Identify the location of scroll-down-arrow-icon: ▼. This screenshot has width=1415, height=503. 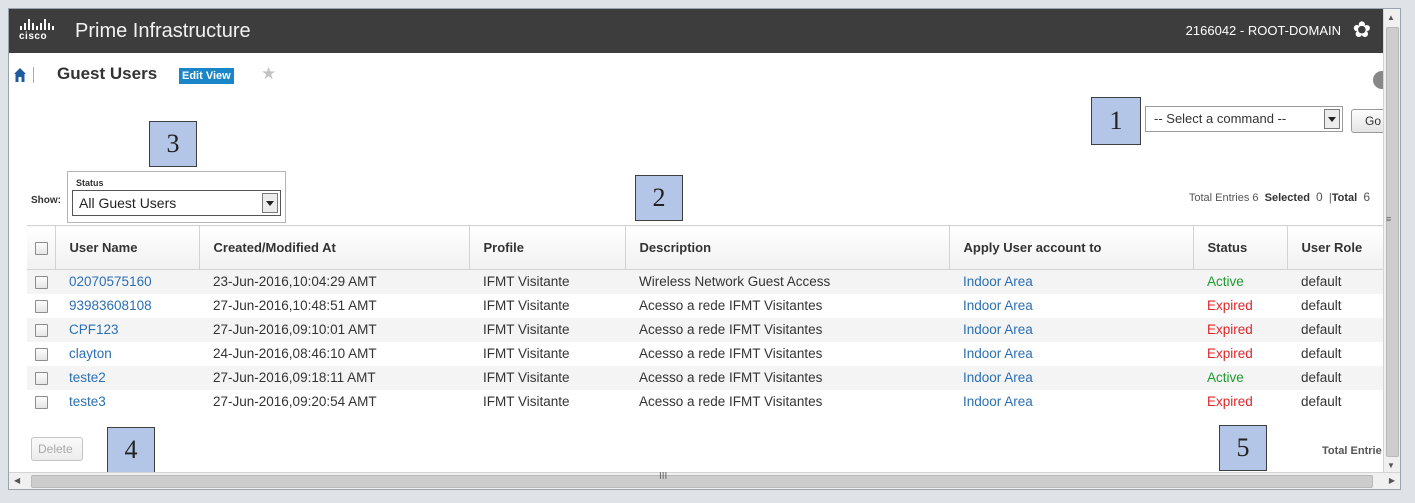
(1391, 465).